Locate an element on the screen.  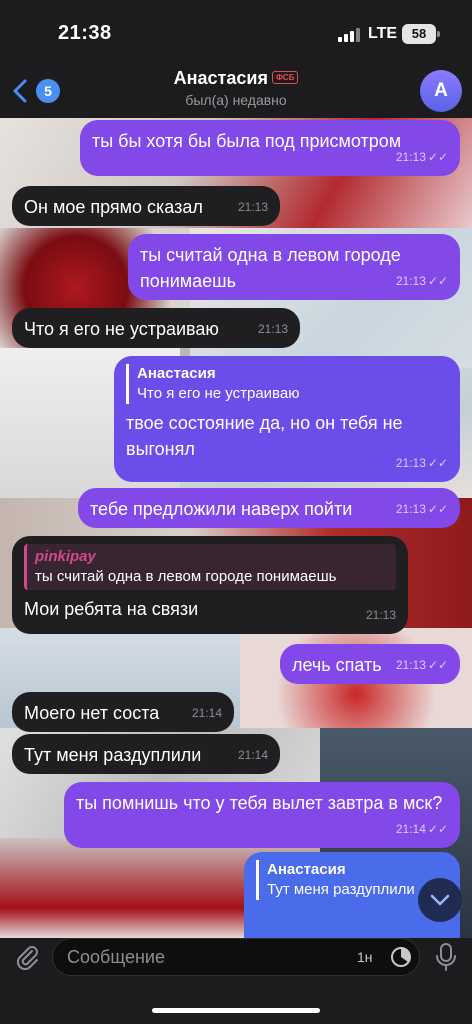
auto-delete-timer-icon is located at coordinates (401, 957).